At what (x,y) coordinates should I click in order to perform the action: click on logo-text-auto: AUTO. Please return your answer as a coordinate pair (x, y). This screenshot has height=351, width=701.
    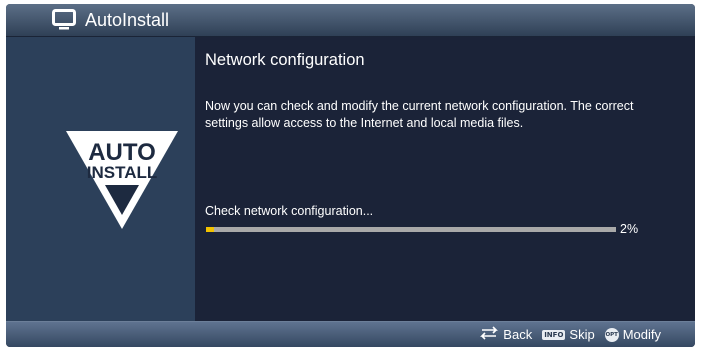
    Looking at the image, I should click on (122, 152).